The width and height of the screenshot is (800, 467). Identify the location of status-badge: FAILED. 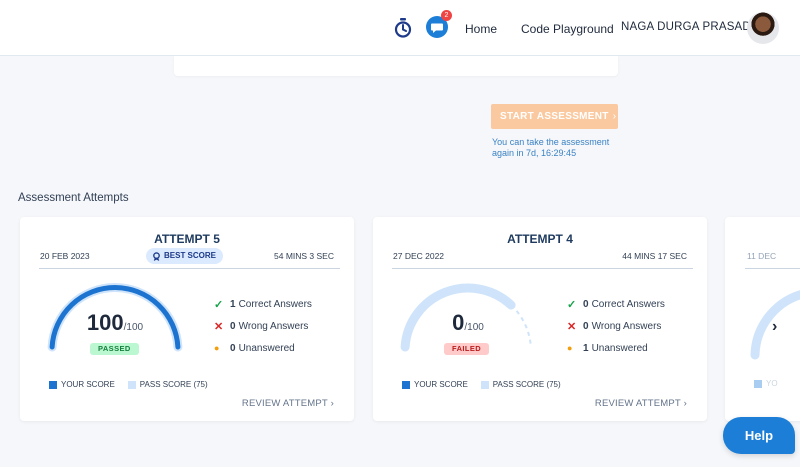
(467, 349).